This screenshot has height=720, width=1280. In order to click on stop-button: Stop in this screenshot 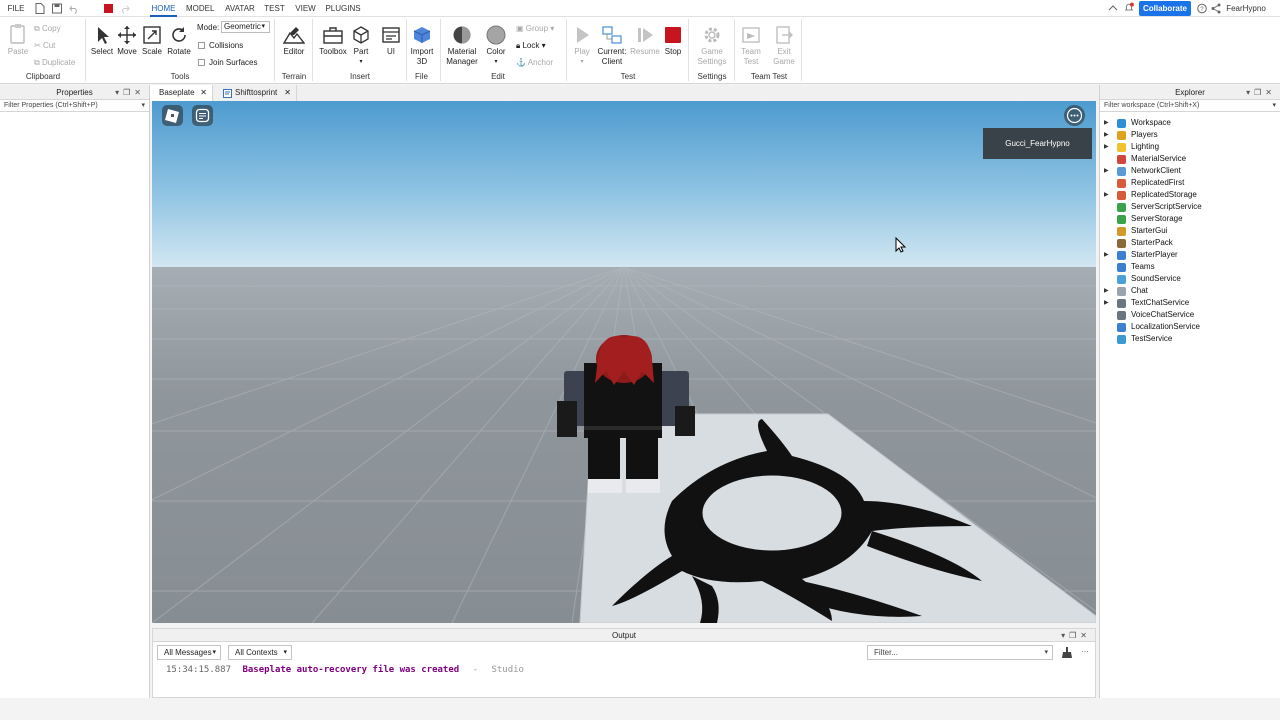, I will do `click(673, 41)`.